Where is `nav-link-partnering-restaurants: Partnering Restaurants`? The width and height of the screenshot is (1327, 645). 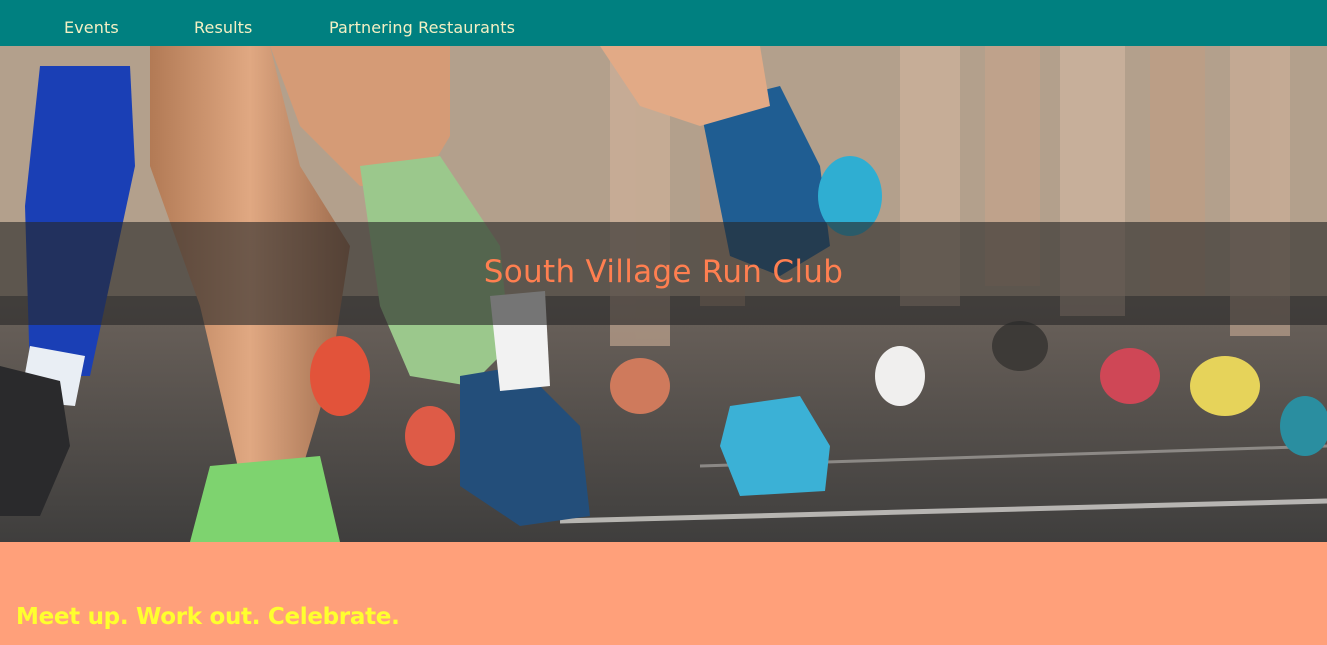
nav-link-partnering-restaurants: Partnering Restaurants is located at coordinates (422, 23).